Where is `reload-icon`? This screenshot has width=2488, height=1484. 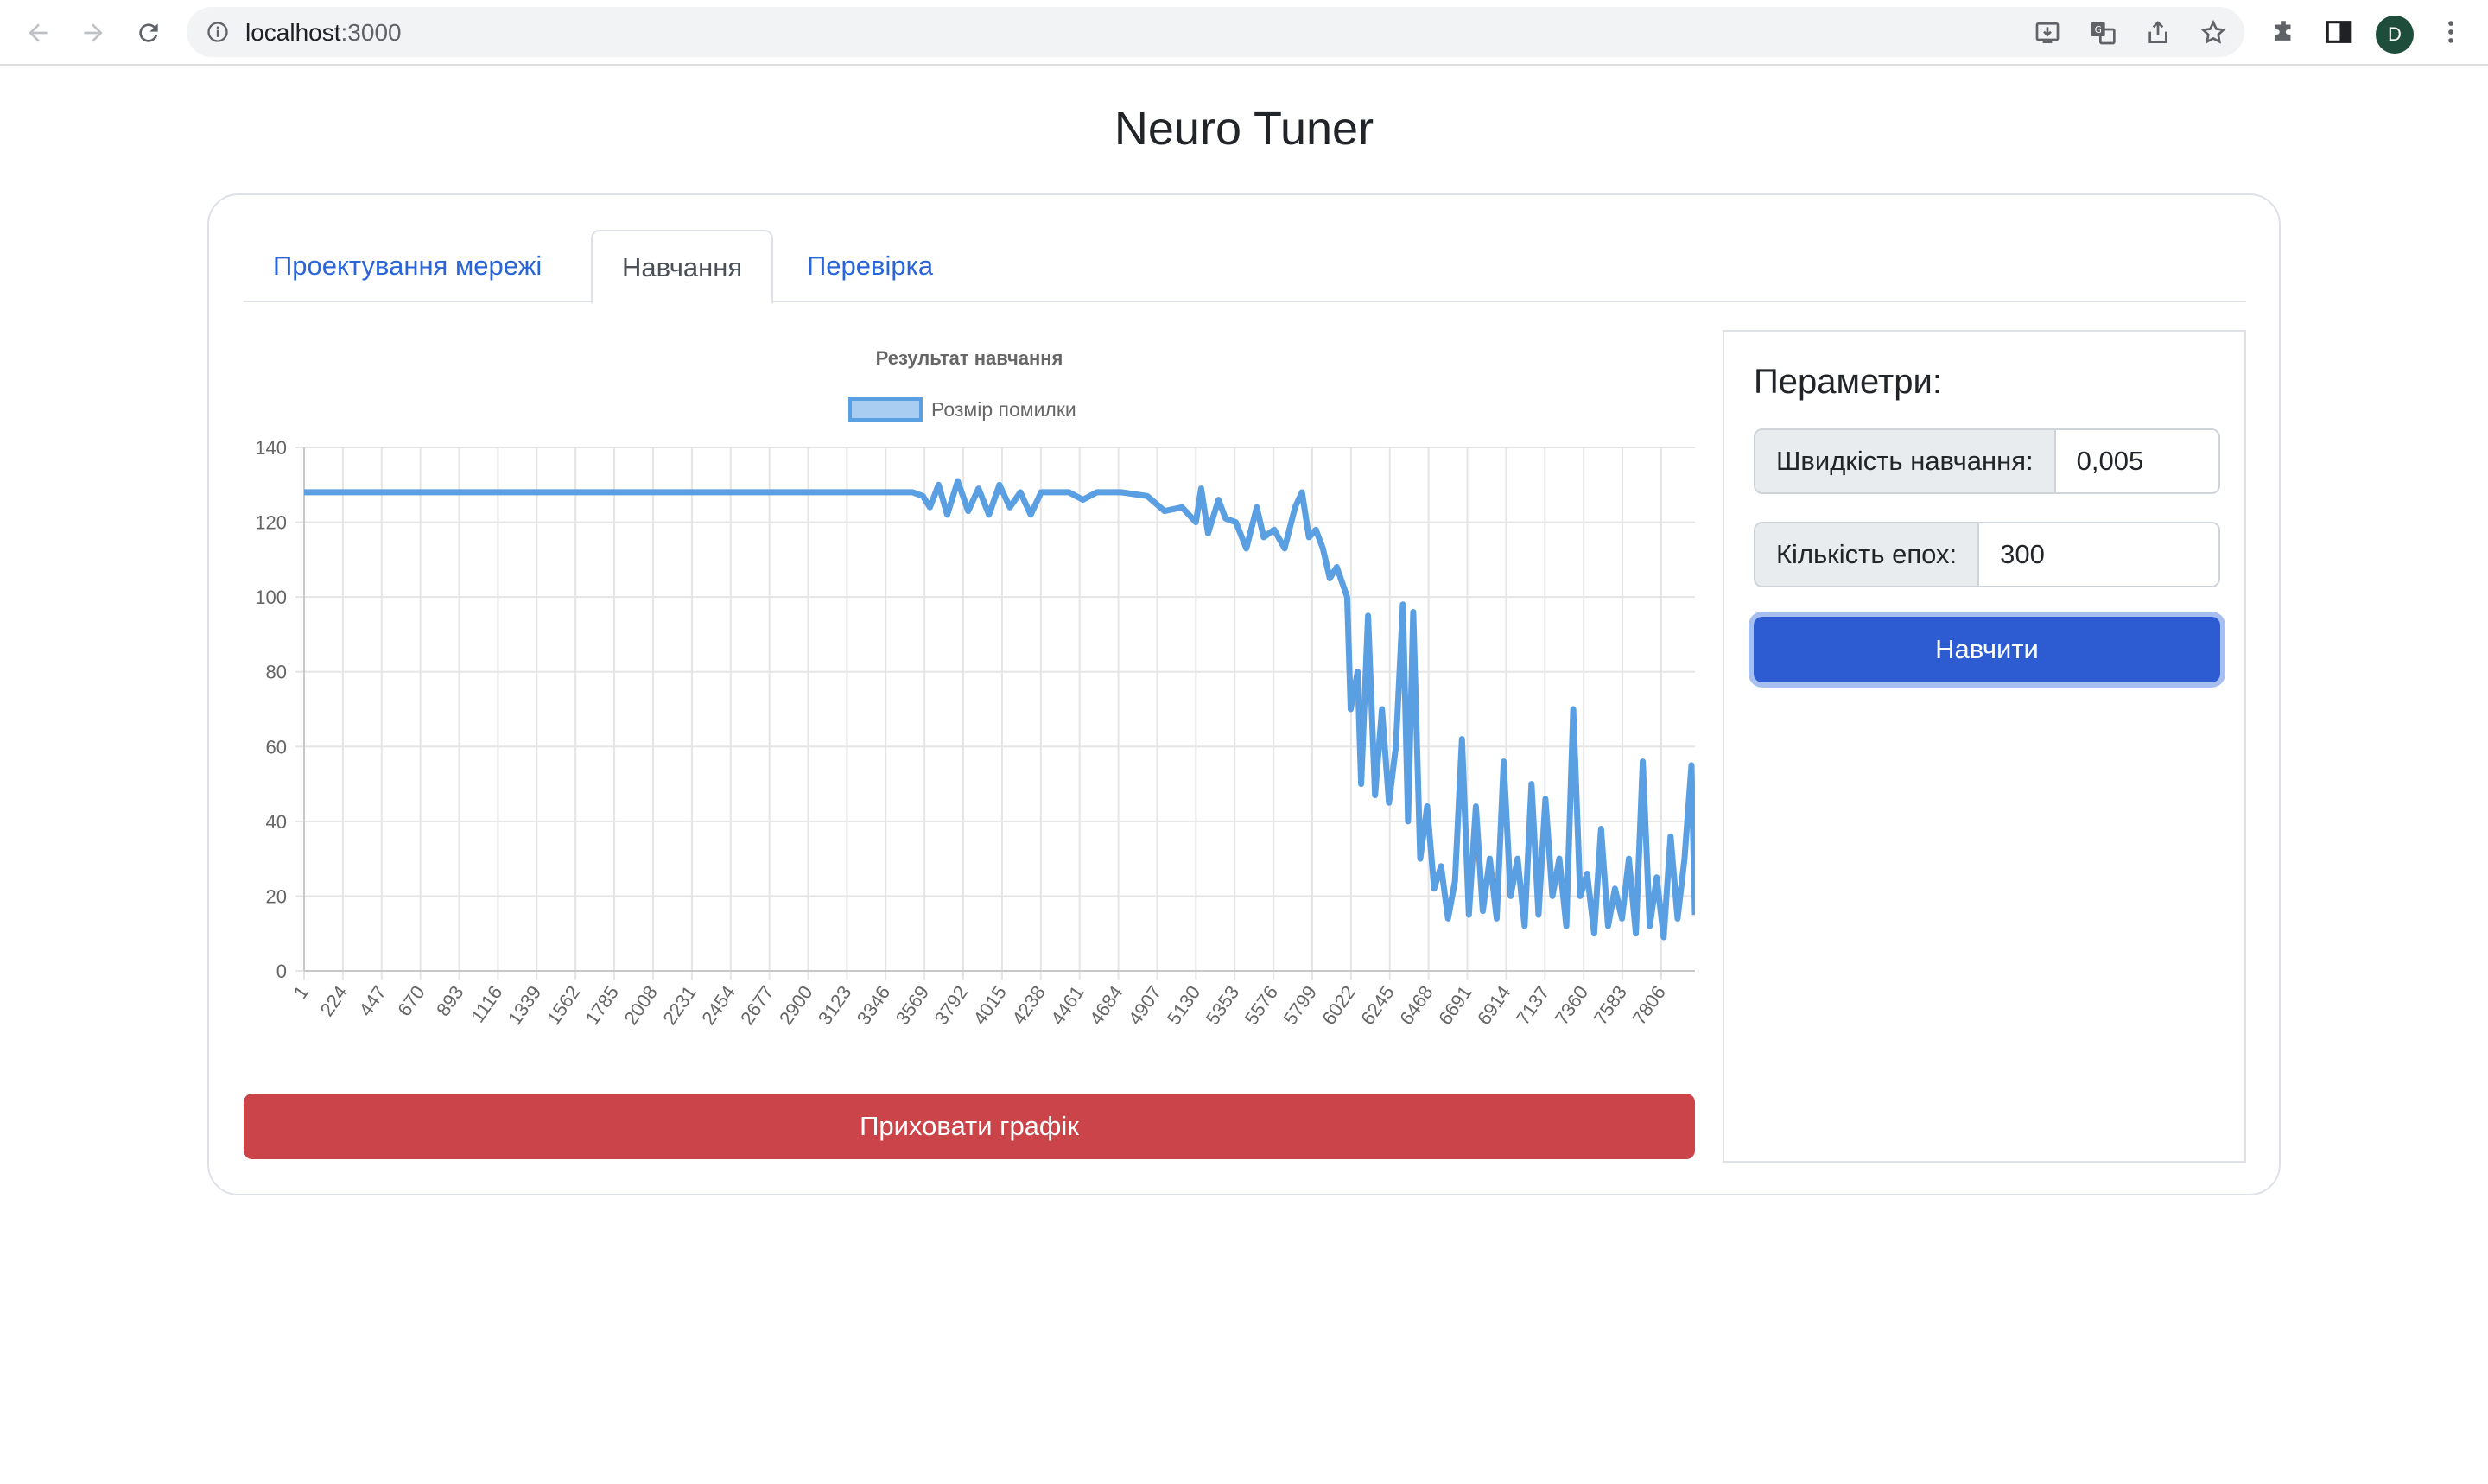
reload-icon is located at coordinates (148, 33).